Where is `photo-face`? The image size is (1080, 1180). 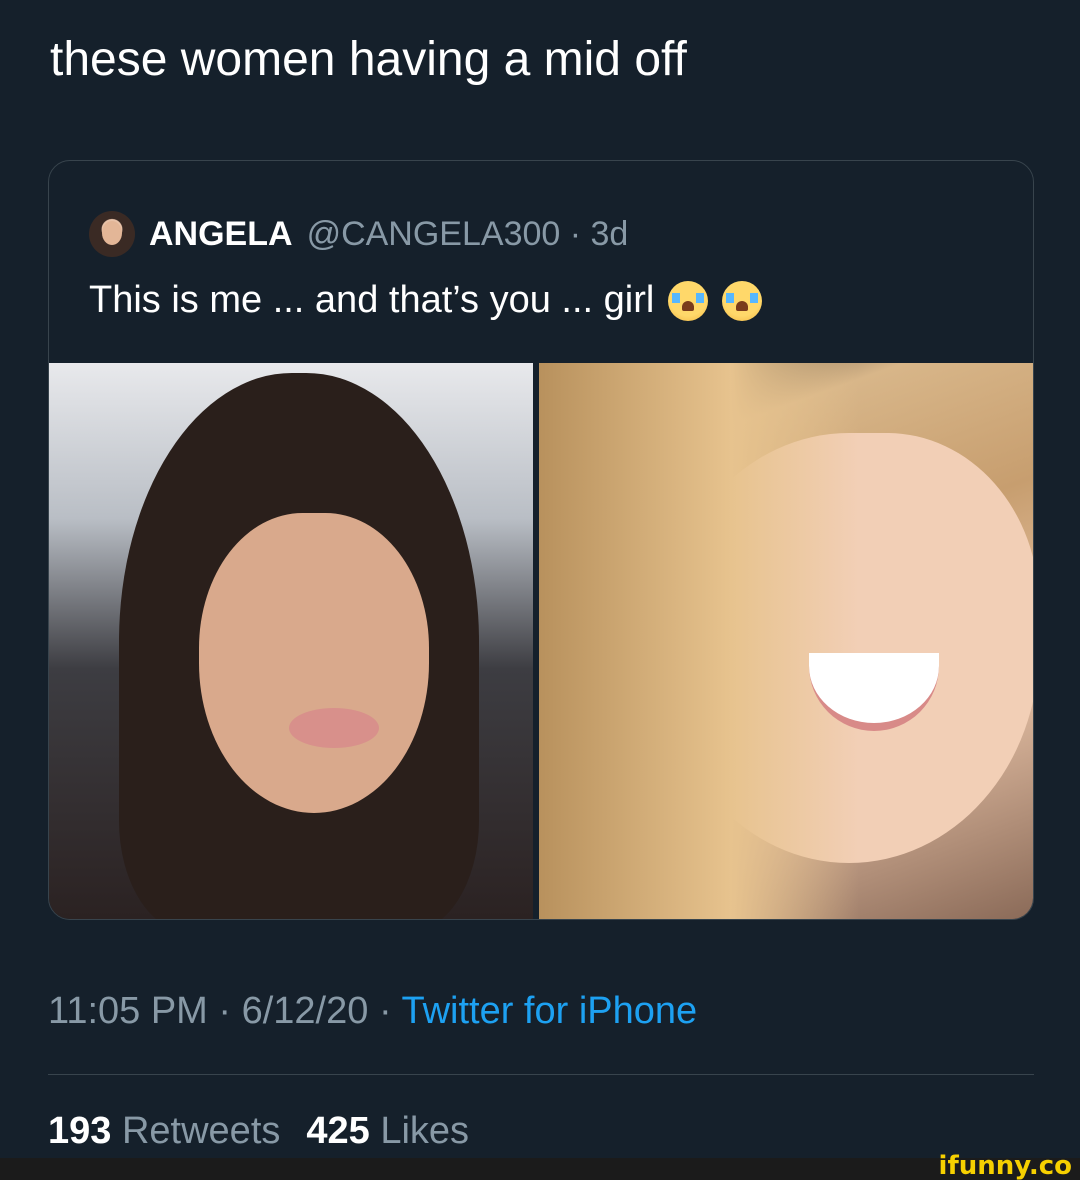
photo-face is located at coordinates (314, 663).